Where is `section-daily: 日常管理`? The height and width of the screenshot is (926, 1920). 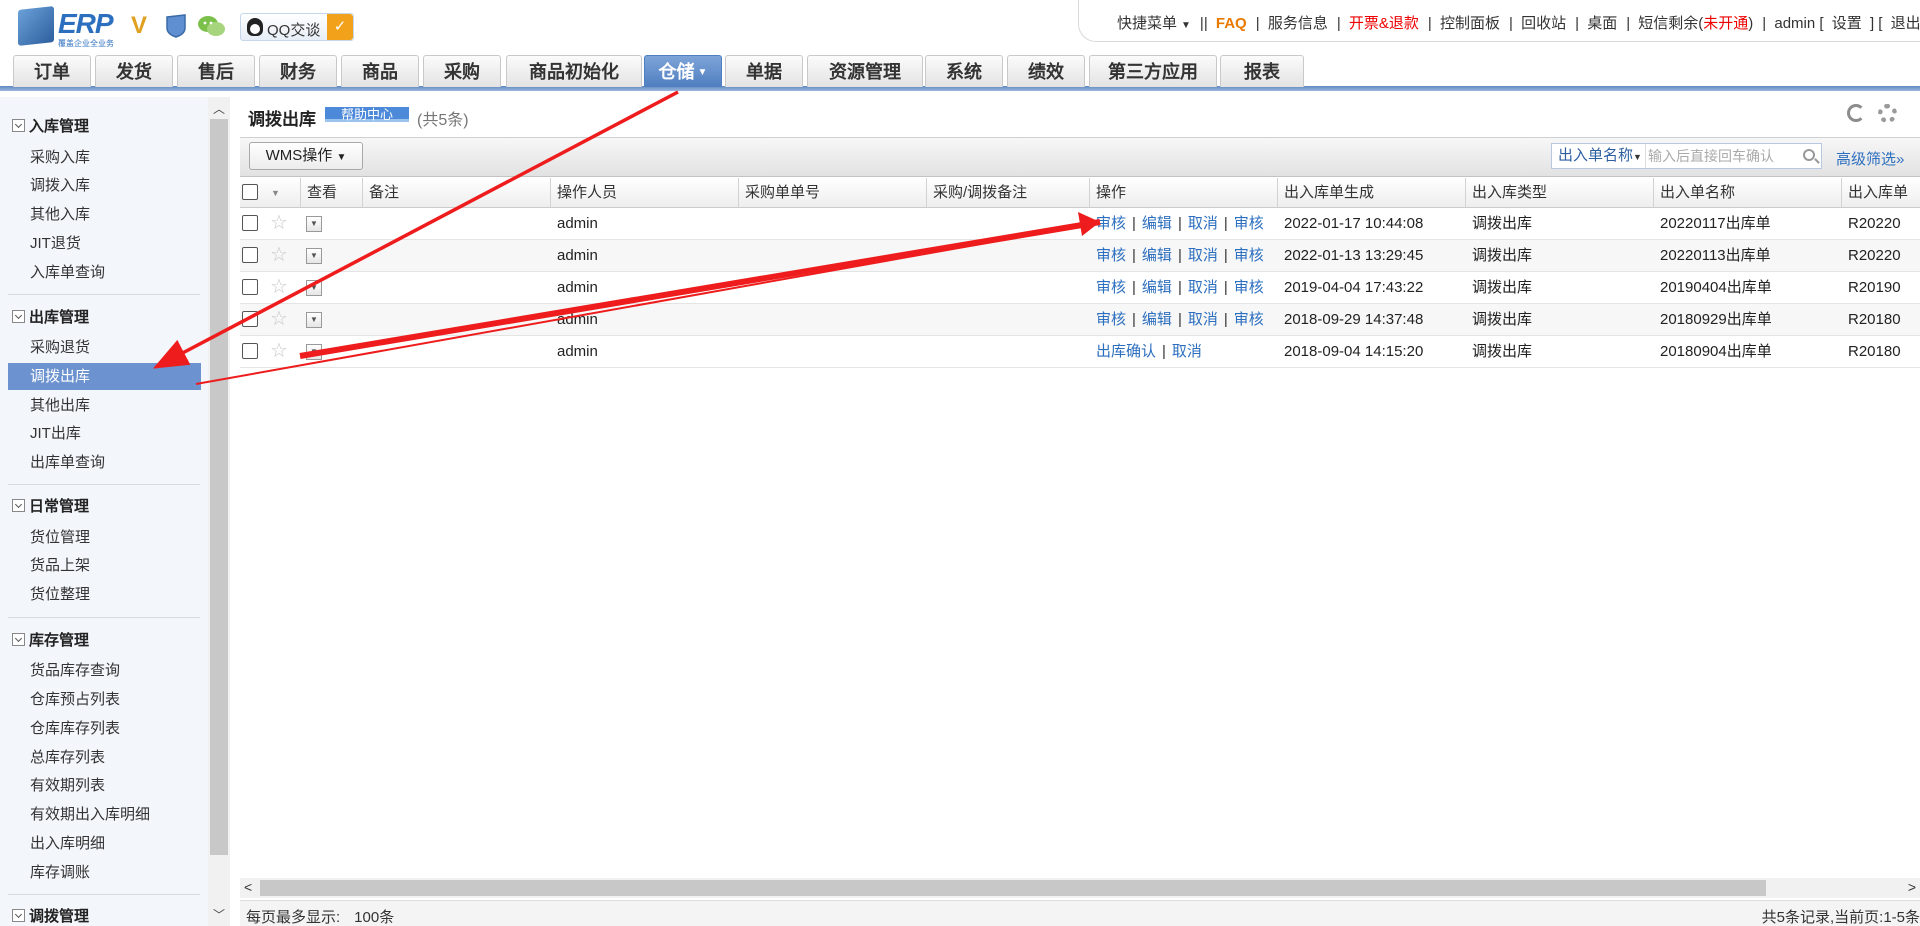
section-daily: 日常管理 is located at coordinates (50, 505).